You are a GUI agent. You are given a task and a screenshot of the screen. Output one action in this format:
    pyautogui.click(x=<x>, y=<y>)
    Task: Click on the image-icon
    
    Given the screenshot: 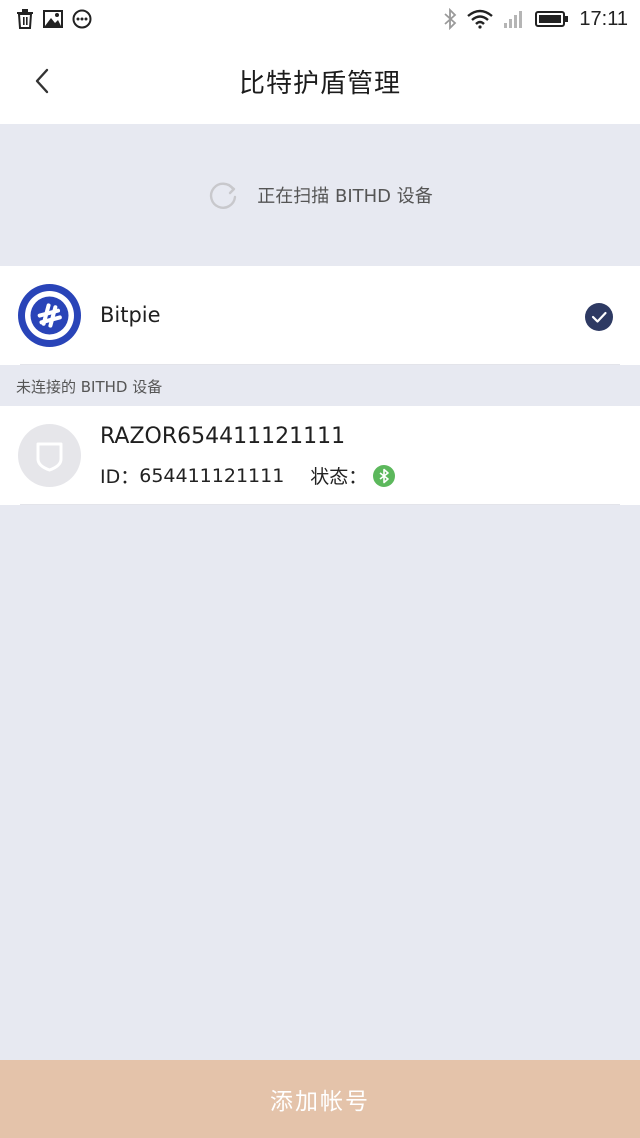 What is the action you would take?
    pyautogui.click(x=53, y=19)
    